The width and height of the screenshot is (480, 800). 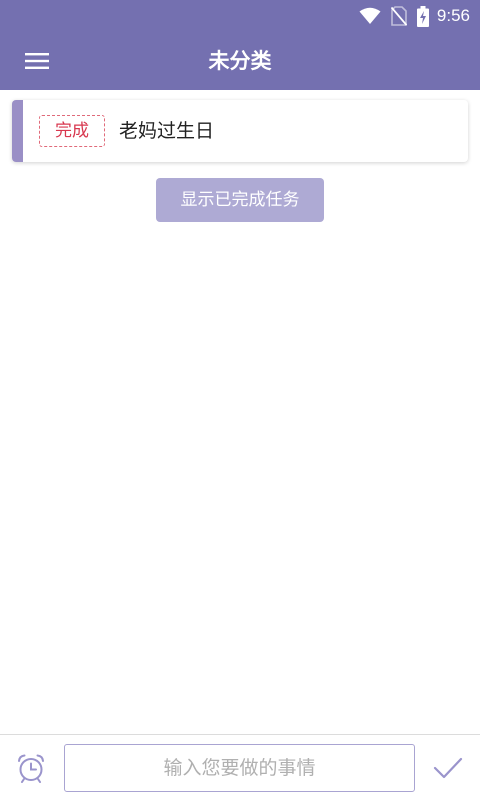 I want to click on status-icons: 9:56, so click(x=409, y=16).